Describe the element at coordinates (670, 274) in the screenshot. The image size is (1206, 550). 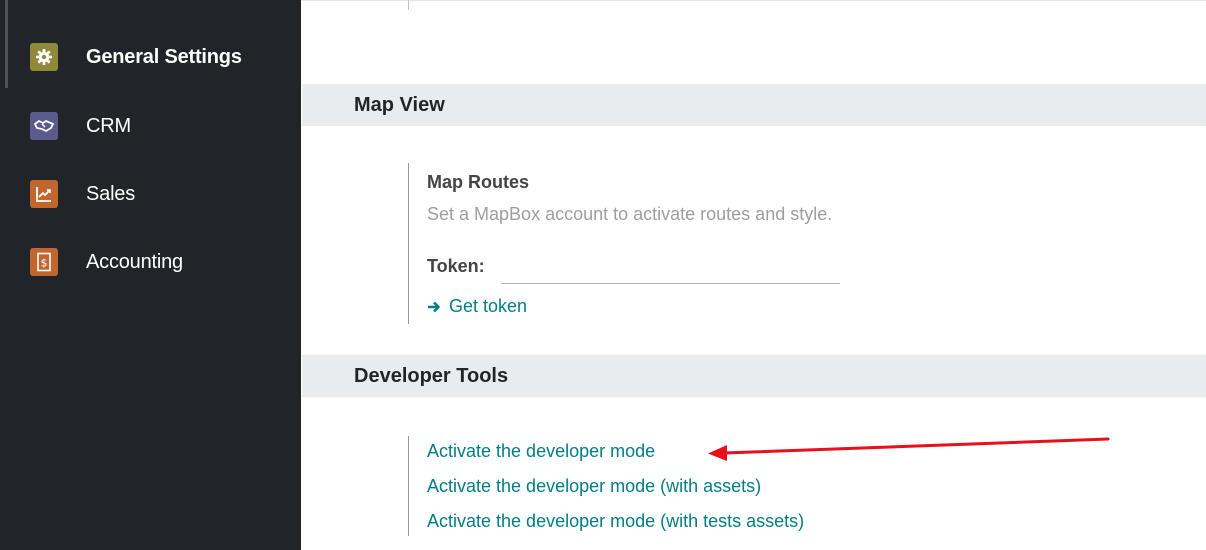
I see `token-input` at that location.